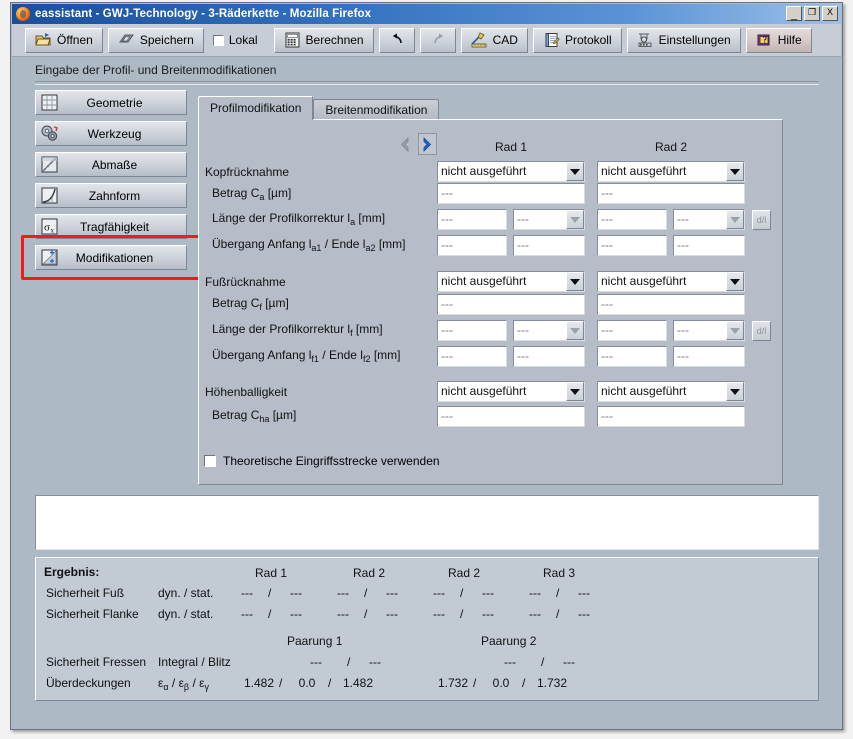  Describe the element at coordinates (494, 40) in the screenshot. I see `cad-button: CAD` at that location.